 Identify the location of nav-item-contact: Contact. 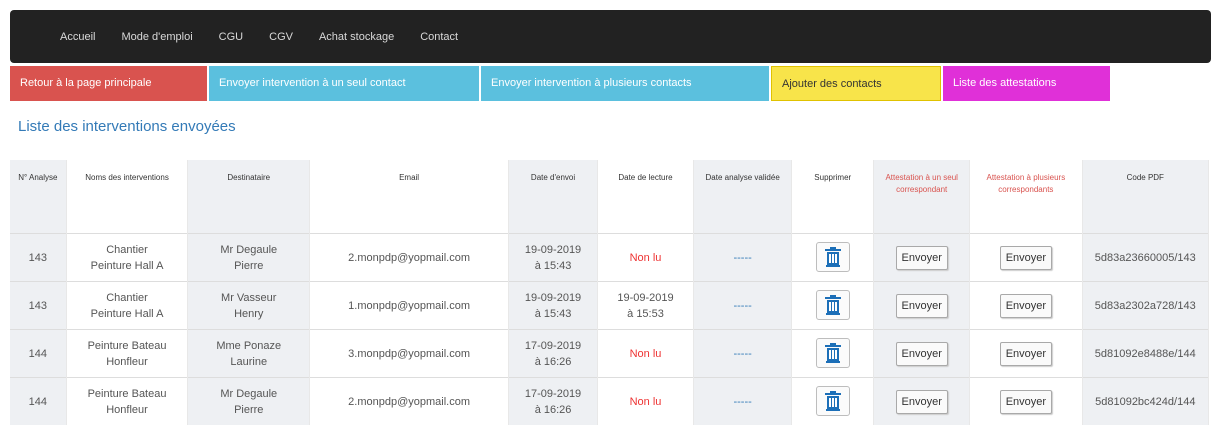
(439, 37).